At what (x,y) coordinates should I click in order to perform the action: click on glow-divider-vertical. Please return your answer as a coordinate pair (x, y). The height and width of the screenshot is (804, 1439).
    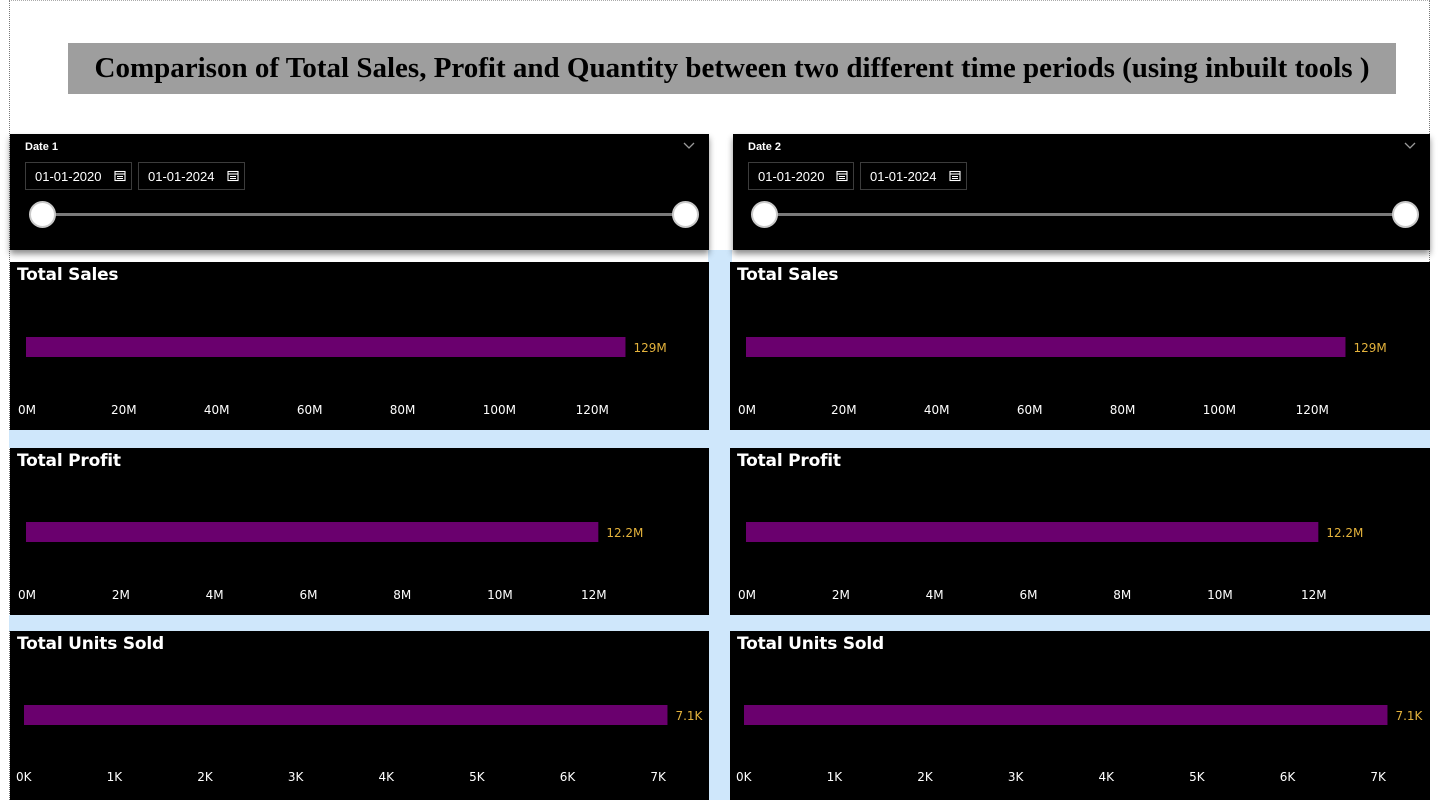
    Looking at the image, I should click on (720, 525).